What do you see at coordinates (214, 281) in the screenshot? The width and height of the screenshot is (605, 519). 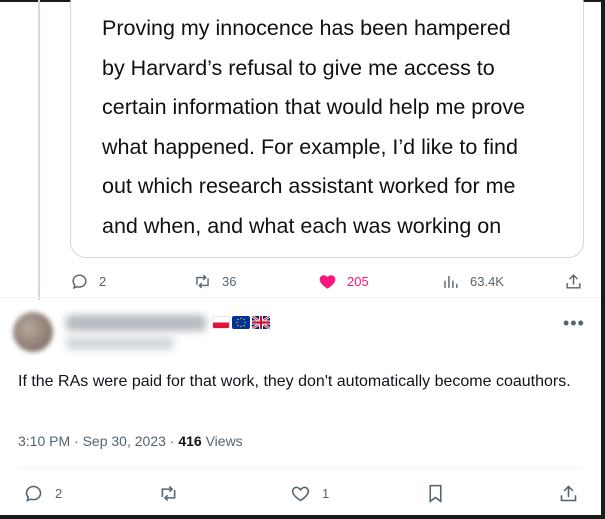 I see `parent-repost-button: 36` at bounding box center [214, 281].